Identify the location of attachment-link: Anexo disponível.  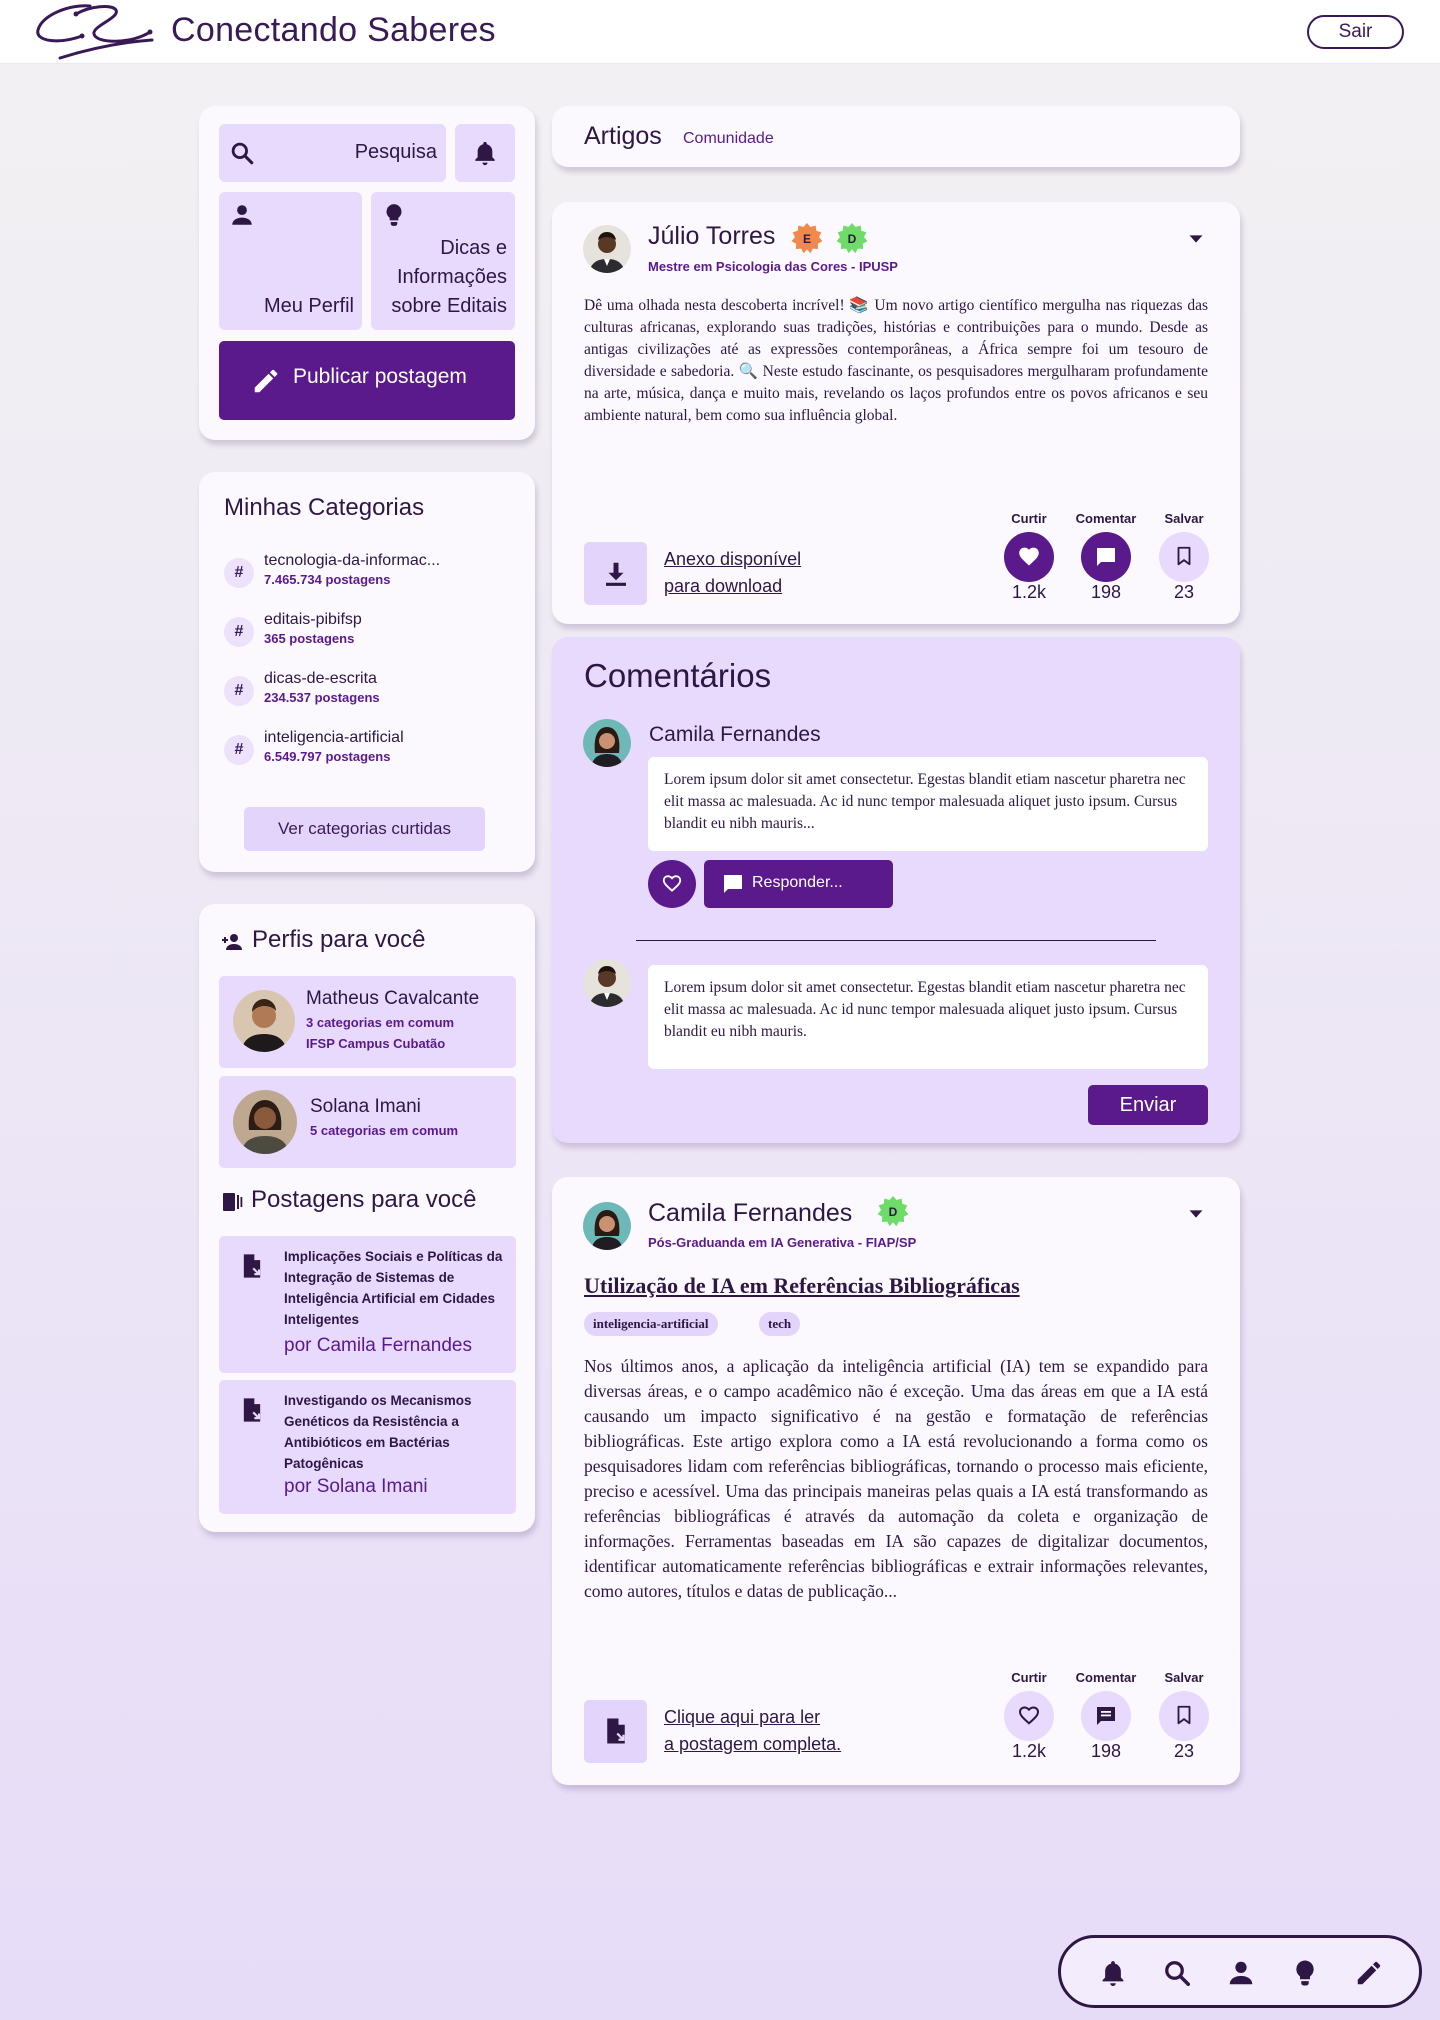
(732, 559).